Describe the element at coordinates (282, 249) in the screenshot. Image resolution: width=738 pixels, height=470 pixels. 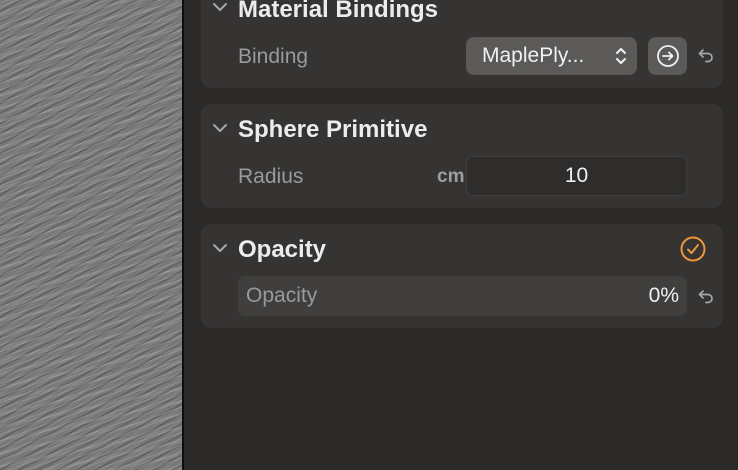
I see `section-title: Opacity` at that location.